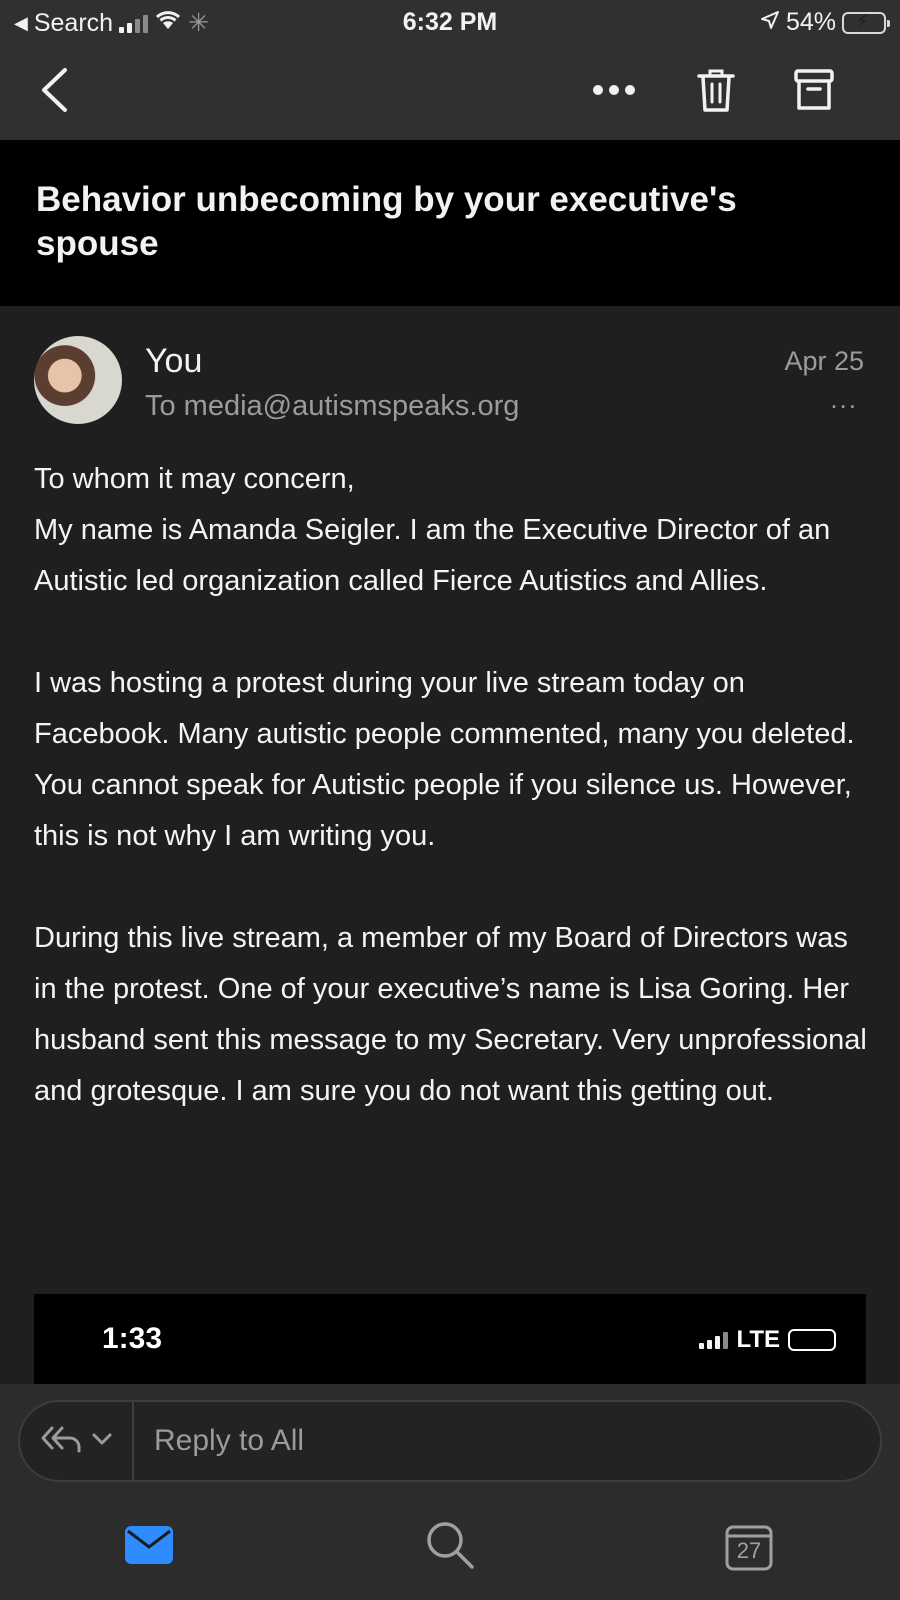  I want to click on body-paragraph: To whom it may concern,, so click(194, 479).